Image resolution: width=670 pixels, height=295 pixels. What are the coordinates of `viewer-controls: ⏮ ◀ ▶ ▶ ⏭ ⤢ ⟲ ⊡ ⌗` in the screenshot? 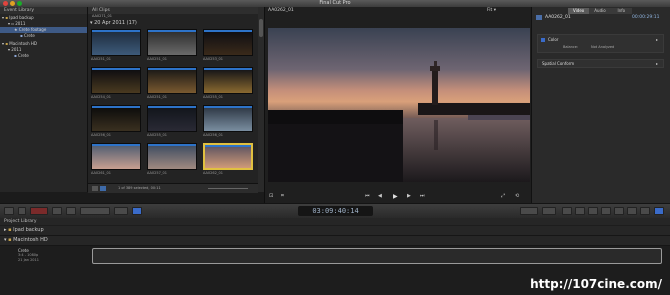 It's located at (398, 197).